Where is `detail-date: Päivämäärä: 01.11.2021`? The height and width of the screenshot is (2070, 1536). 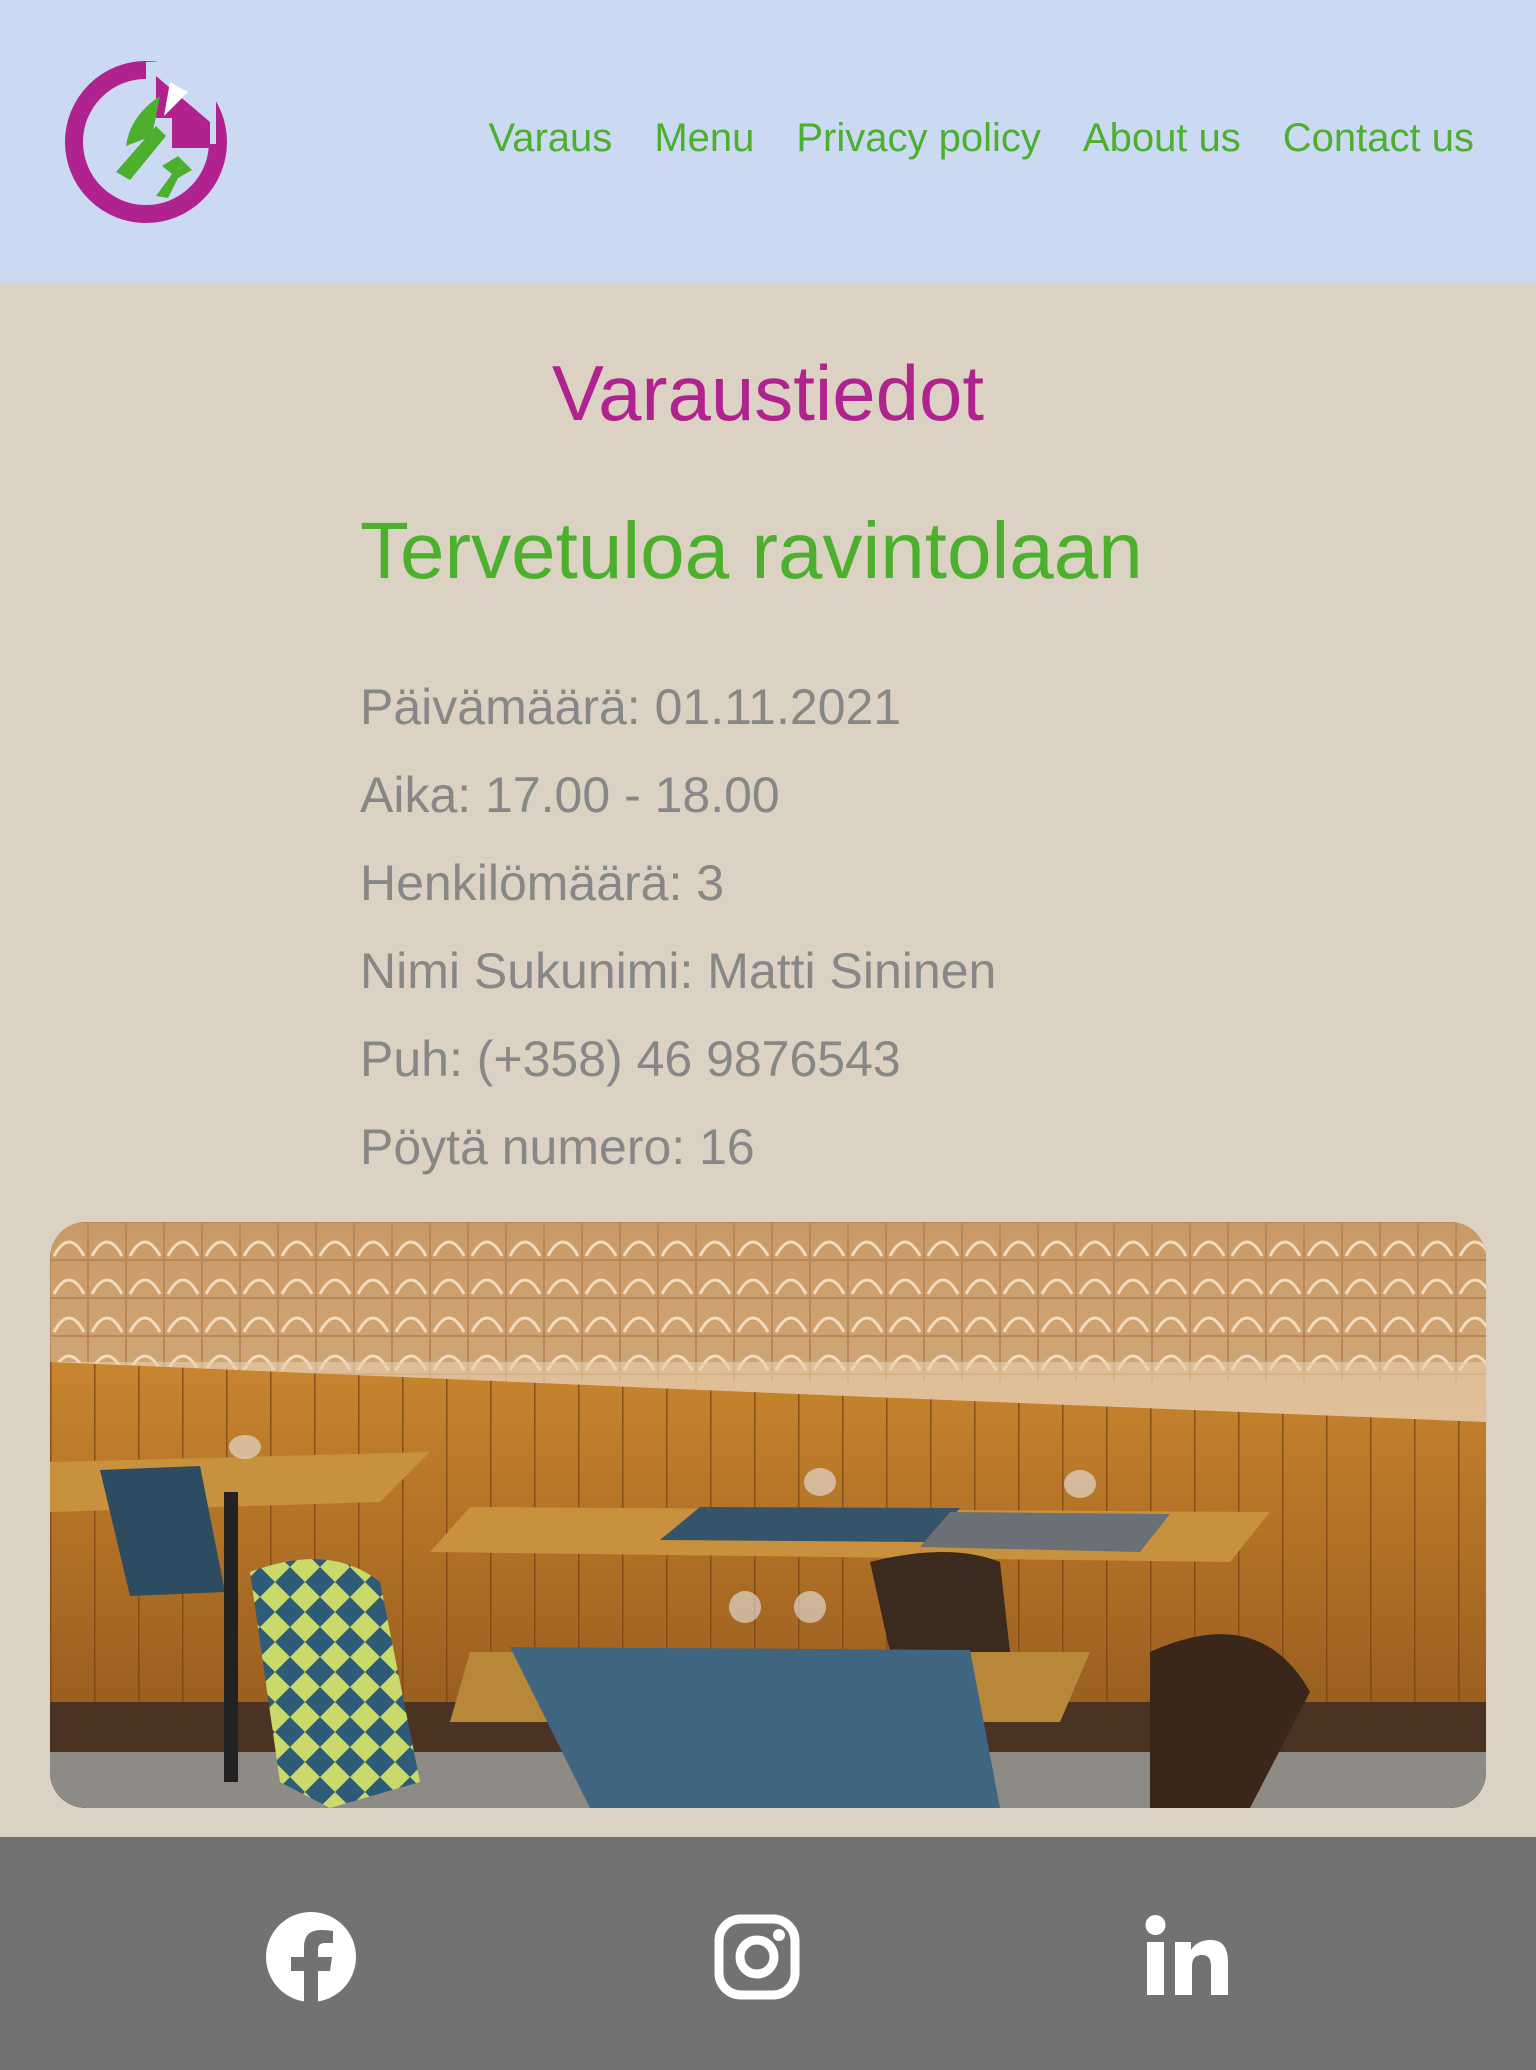 detail-date: Päivämäärä: 01.11.2021 is located at coordinates (631, 707).